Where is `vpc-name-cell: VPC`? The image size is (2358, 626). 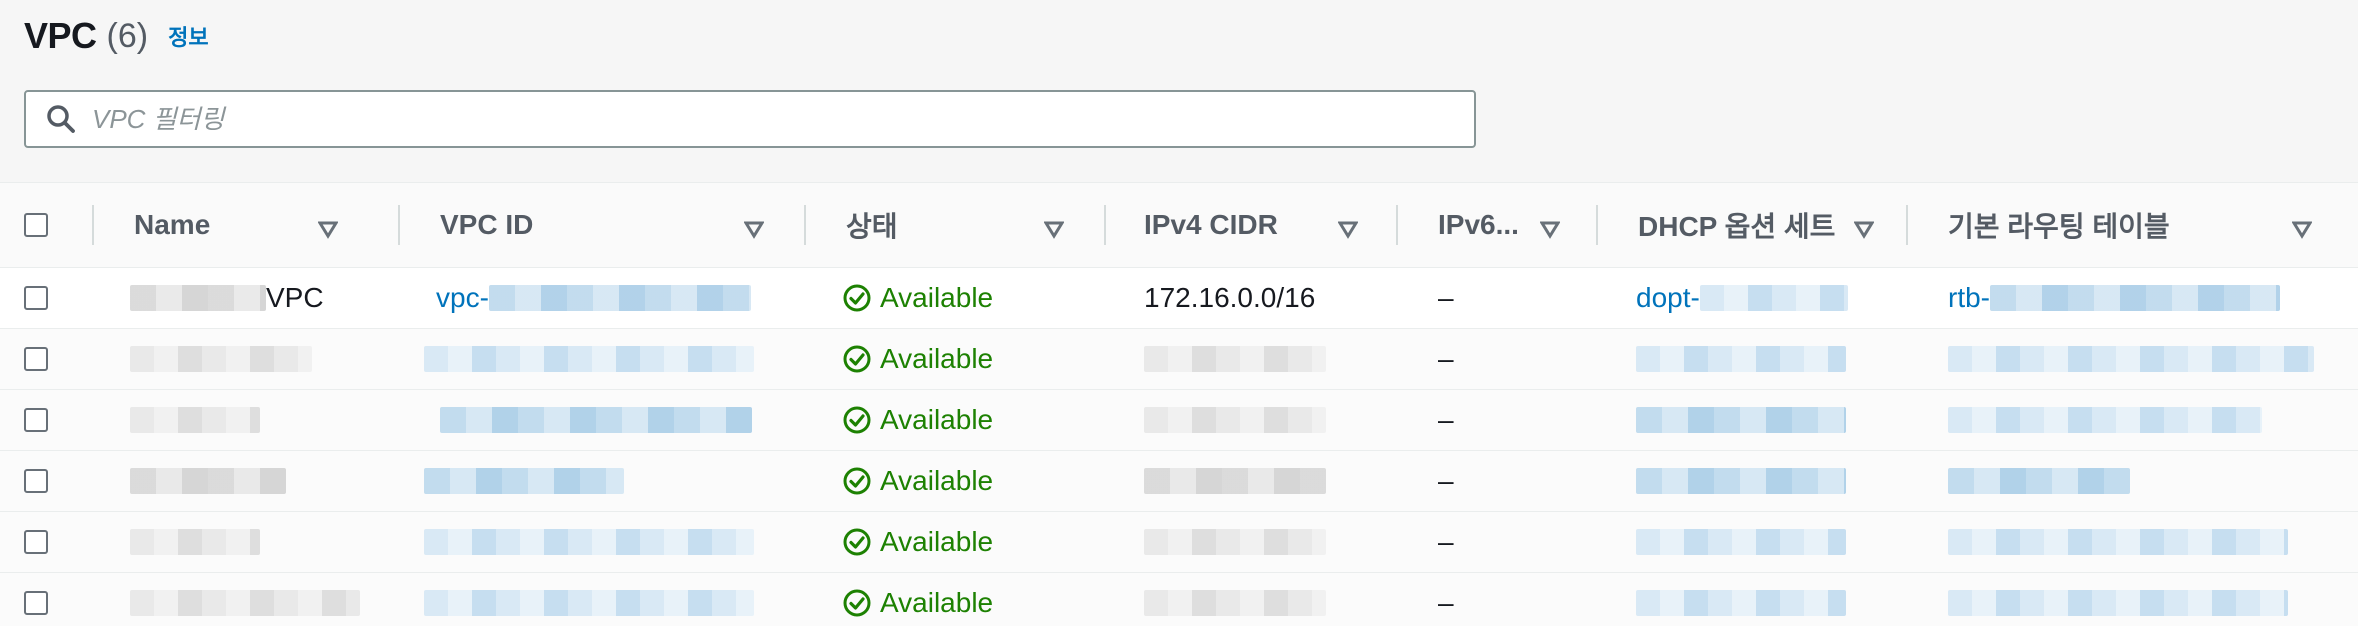
vpc-name-cell: VPC is located at coordinates (227, 298).